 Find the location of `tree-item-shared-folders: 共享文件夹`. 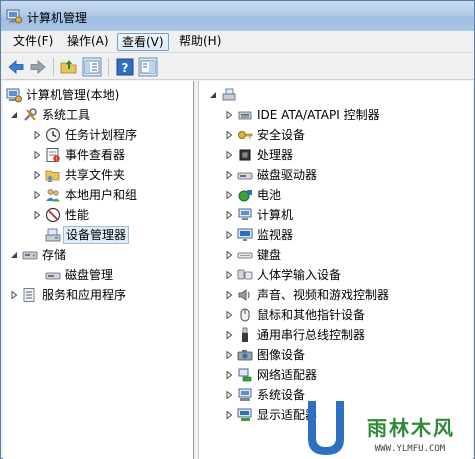

tree-item-shared-folders: 共享文件夹 is located at coordinates (98, 175).